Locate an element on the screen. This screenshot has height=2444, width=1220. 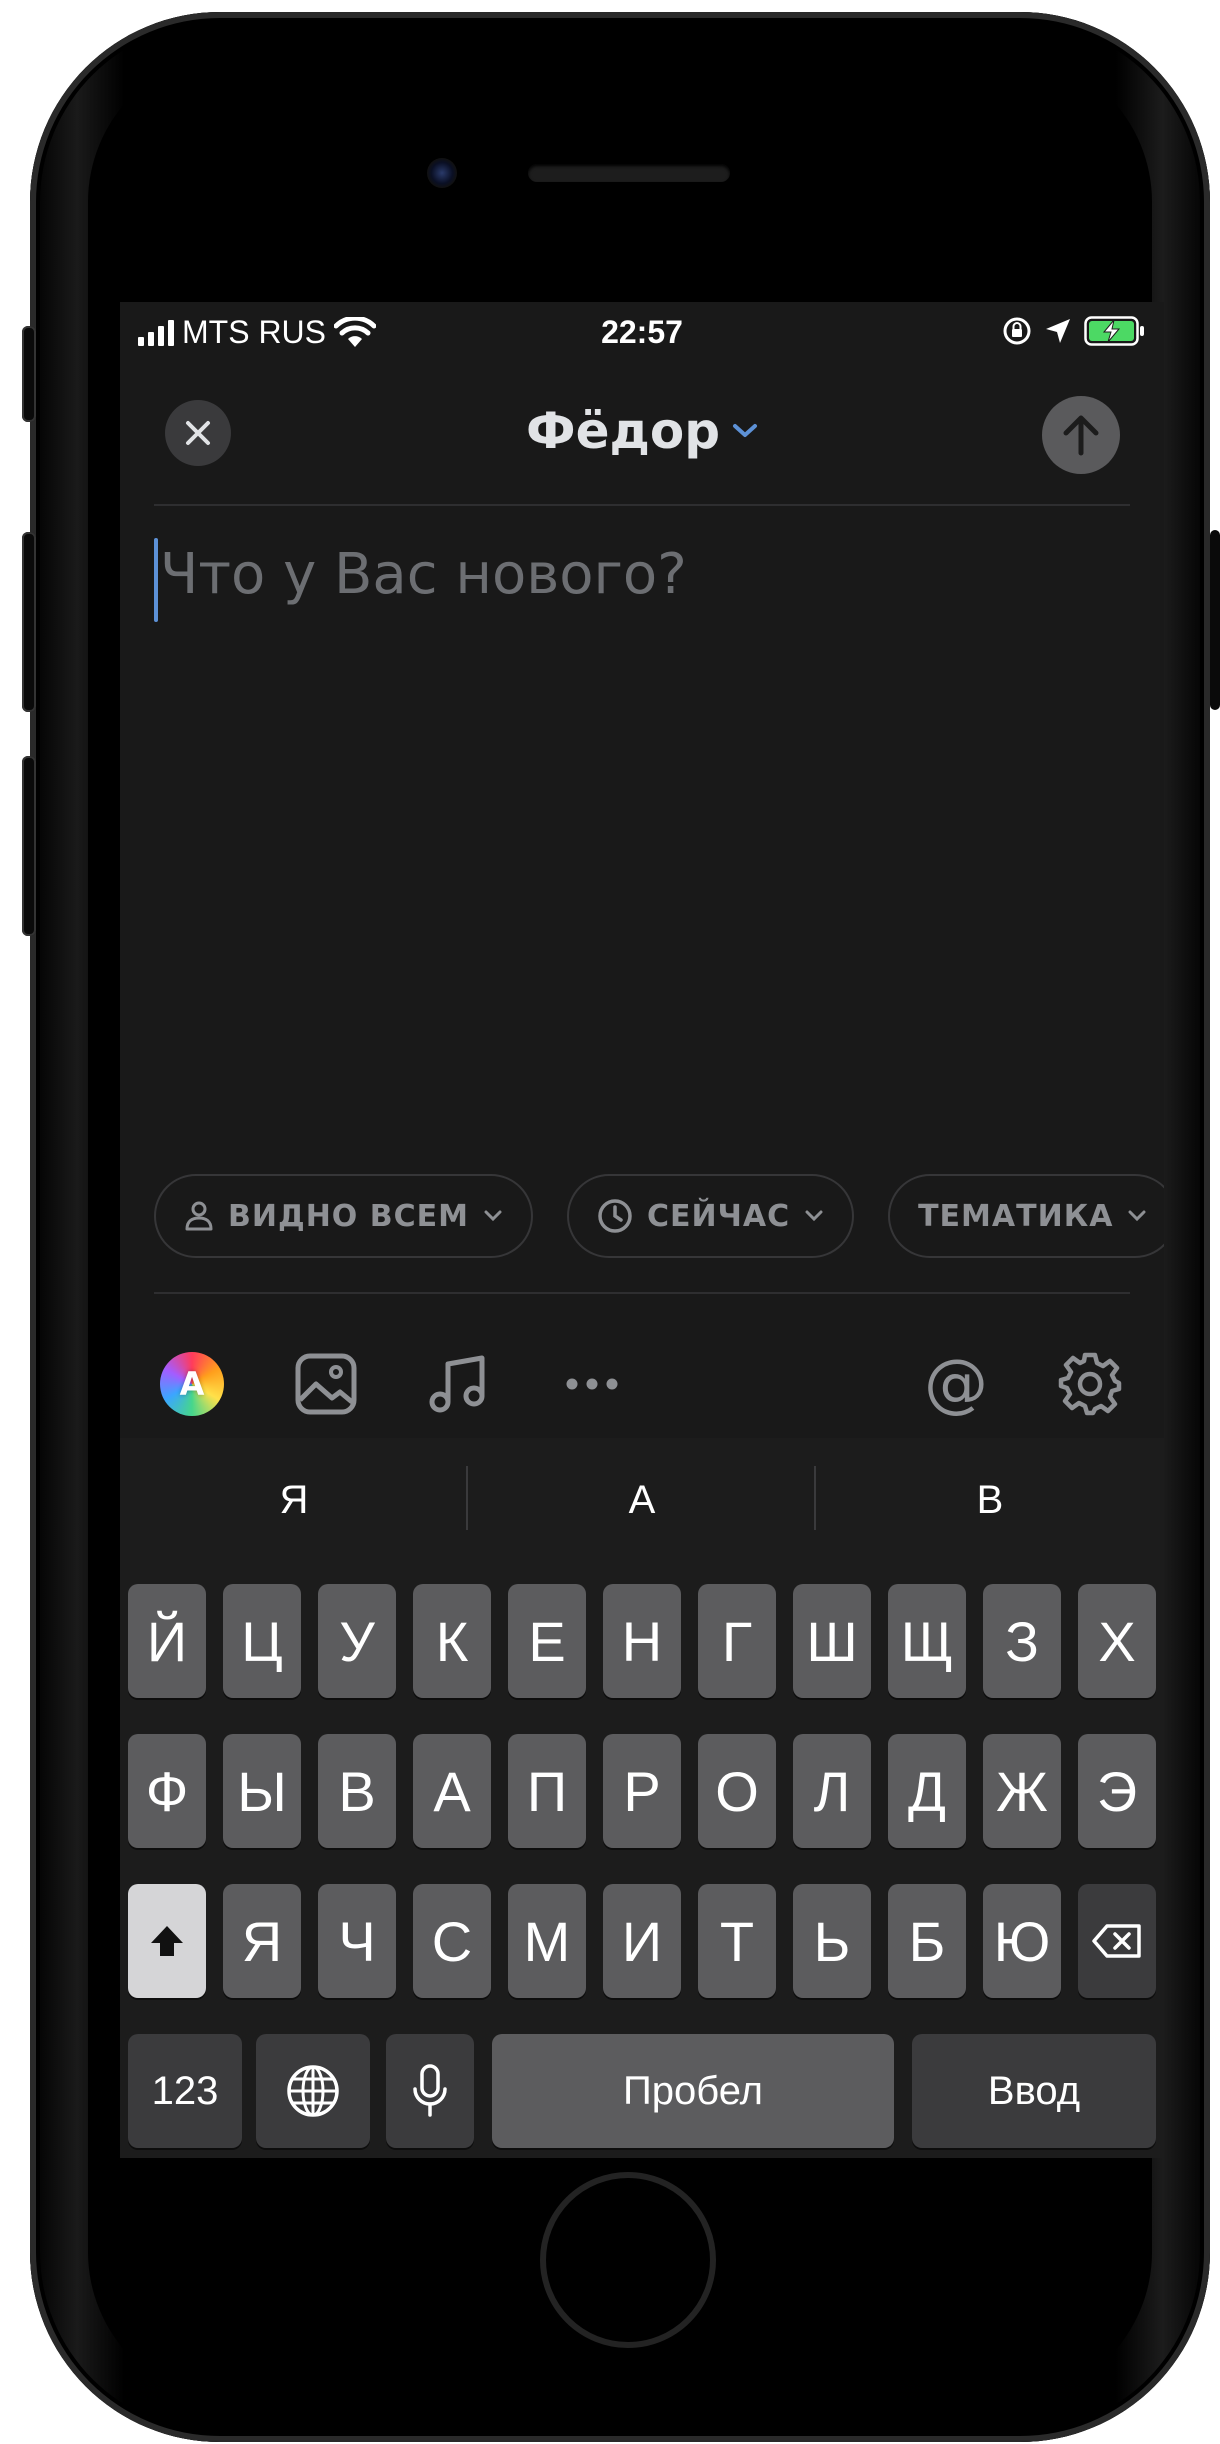
status-bar: MTS RUS 22:57 is located at coordinates (642, 333).